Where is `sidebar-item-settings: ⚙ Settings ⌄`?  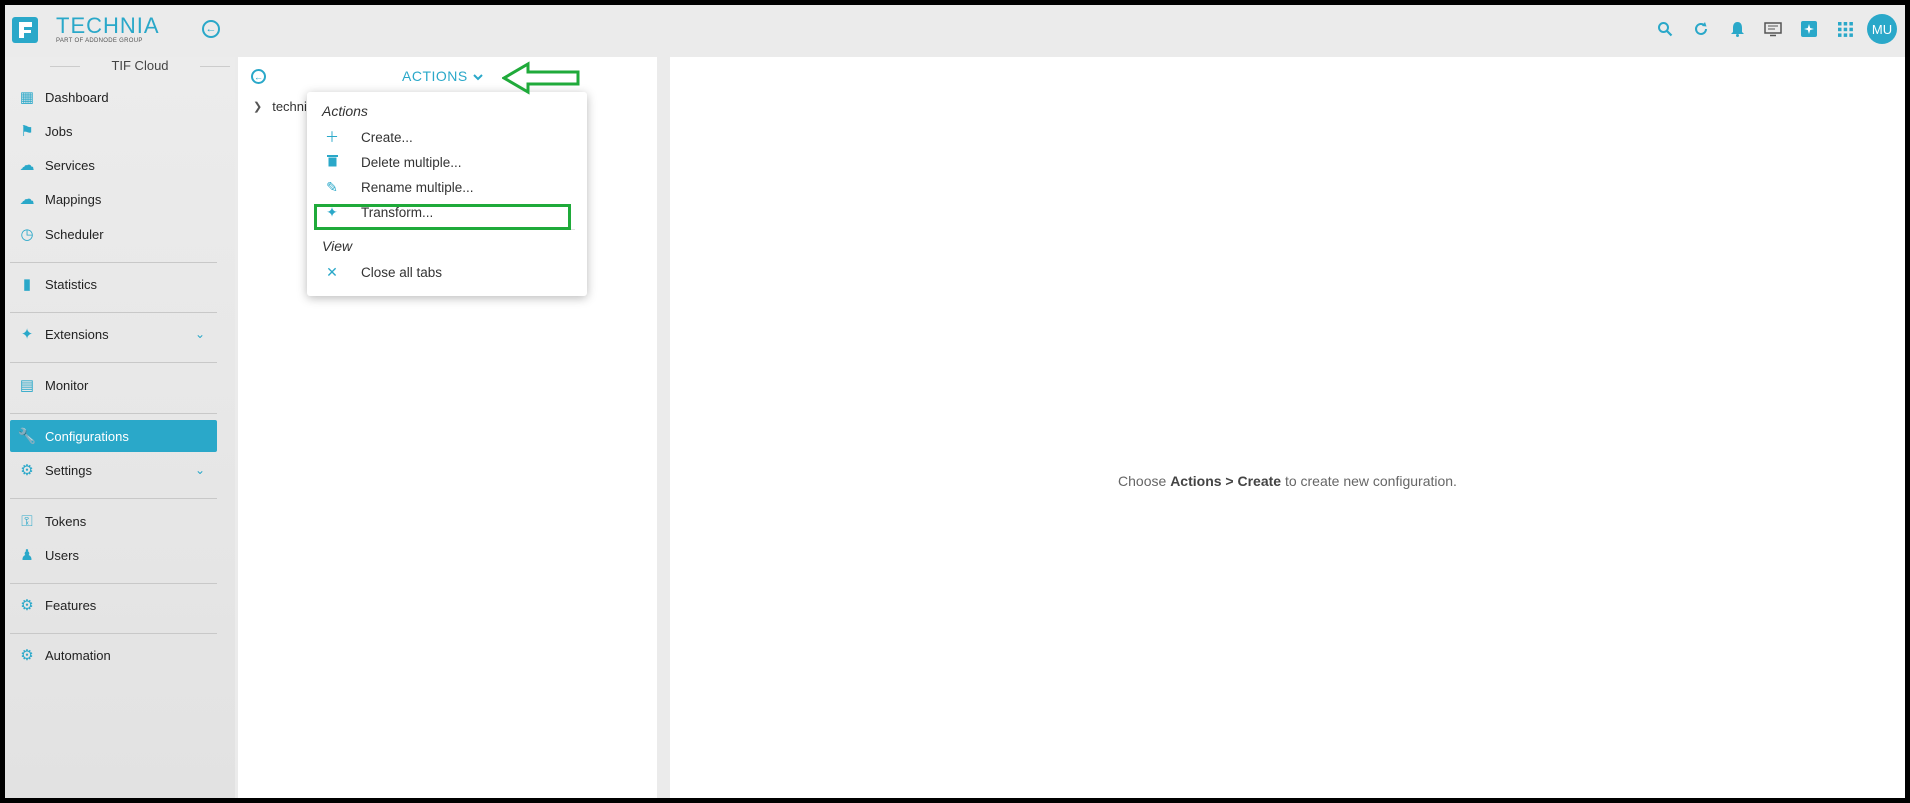 sidebar-item-settings: ⚙ Settings ⌄ is located at coordinates (113, 470).